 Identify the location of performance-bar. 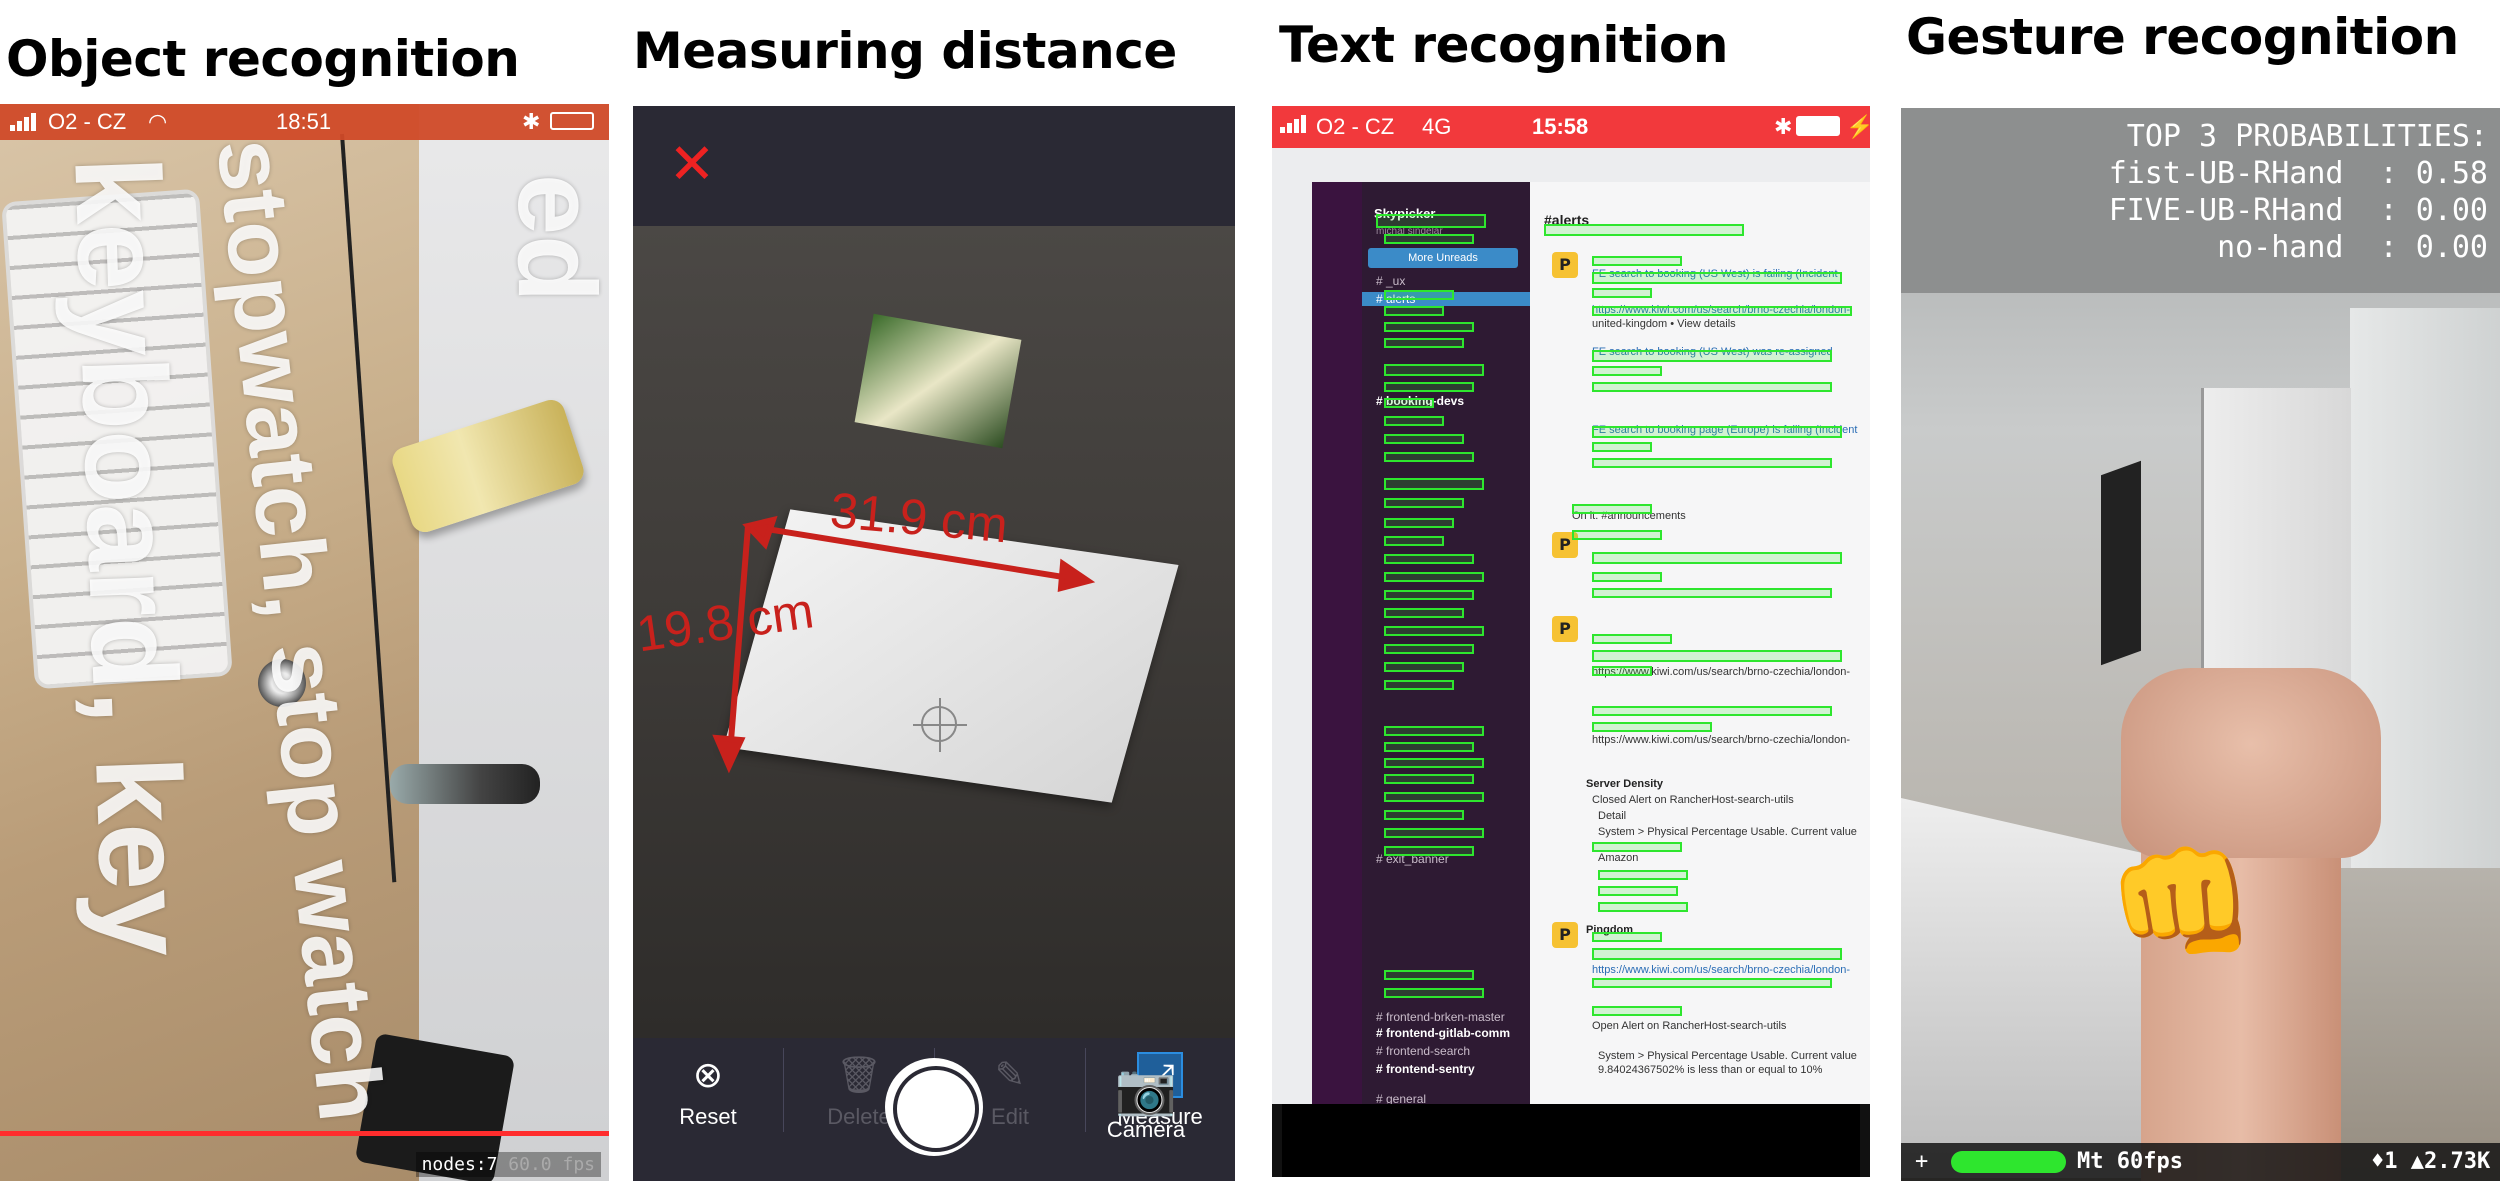
(2008, 1162).